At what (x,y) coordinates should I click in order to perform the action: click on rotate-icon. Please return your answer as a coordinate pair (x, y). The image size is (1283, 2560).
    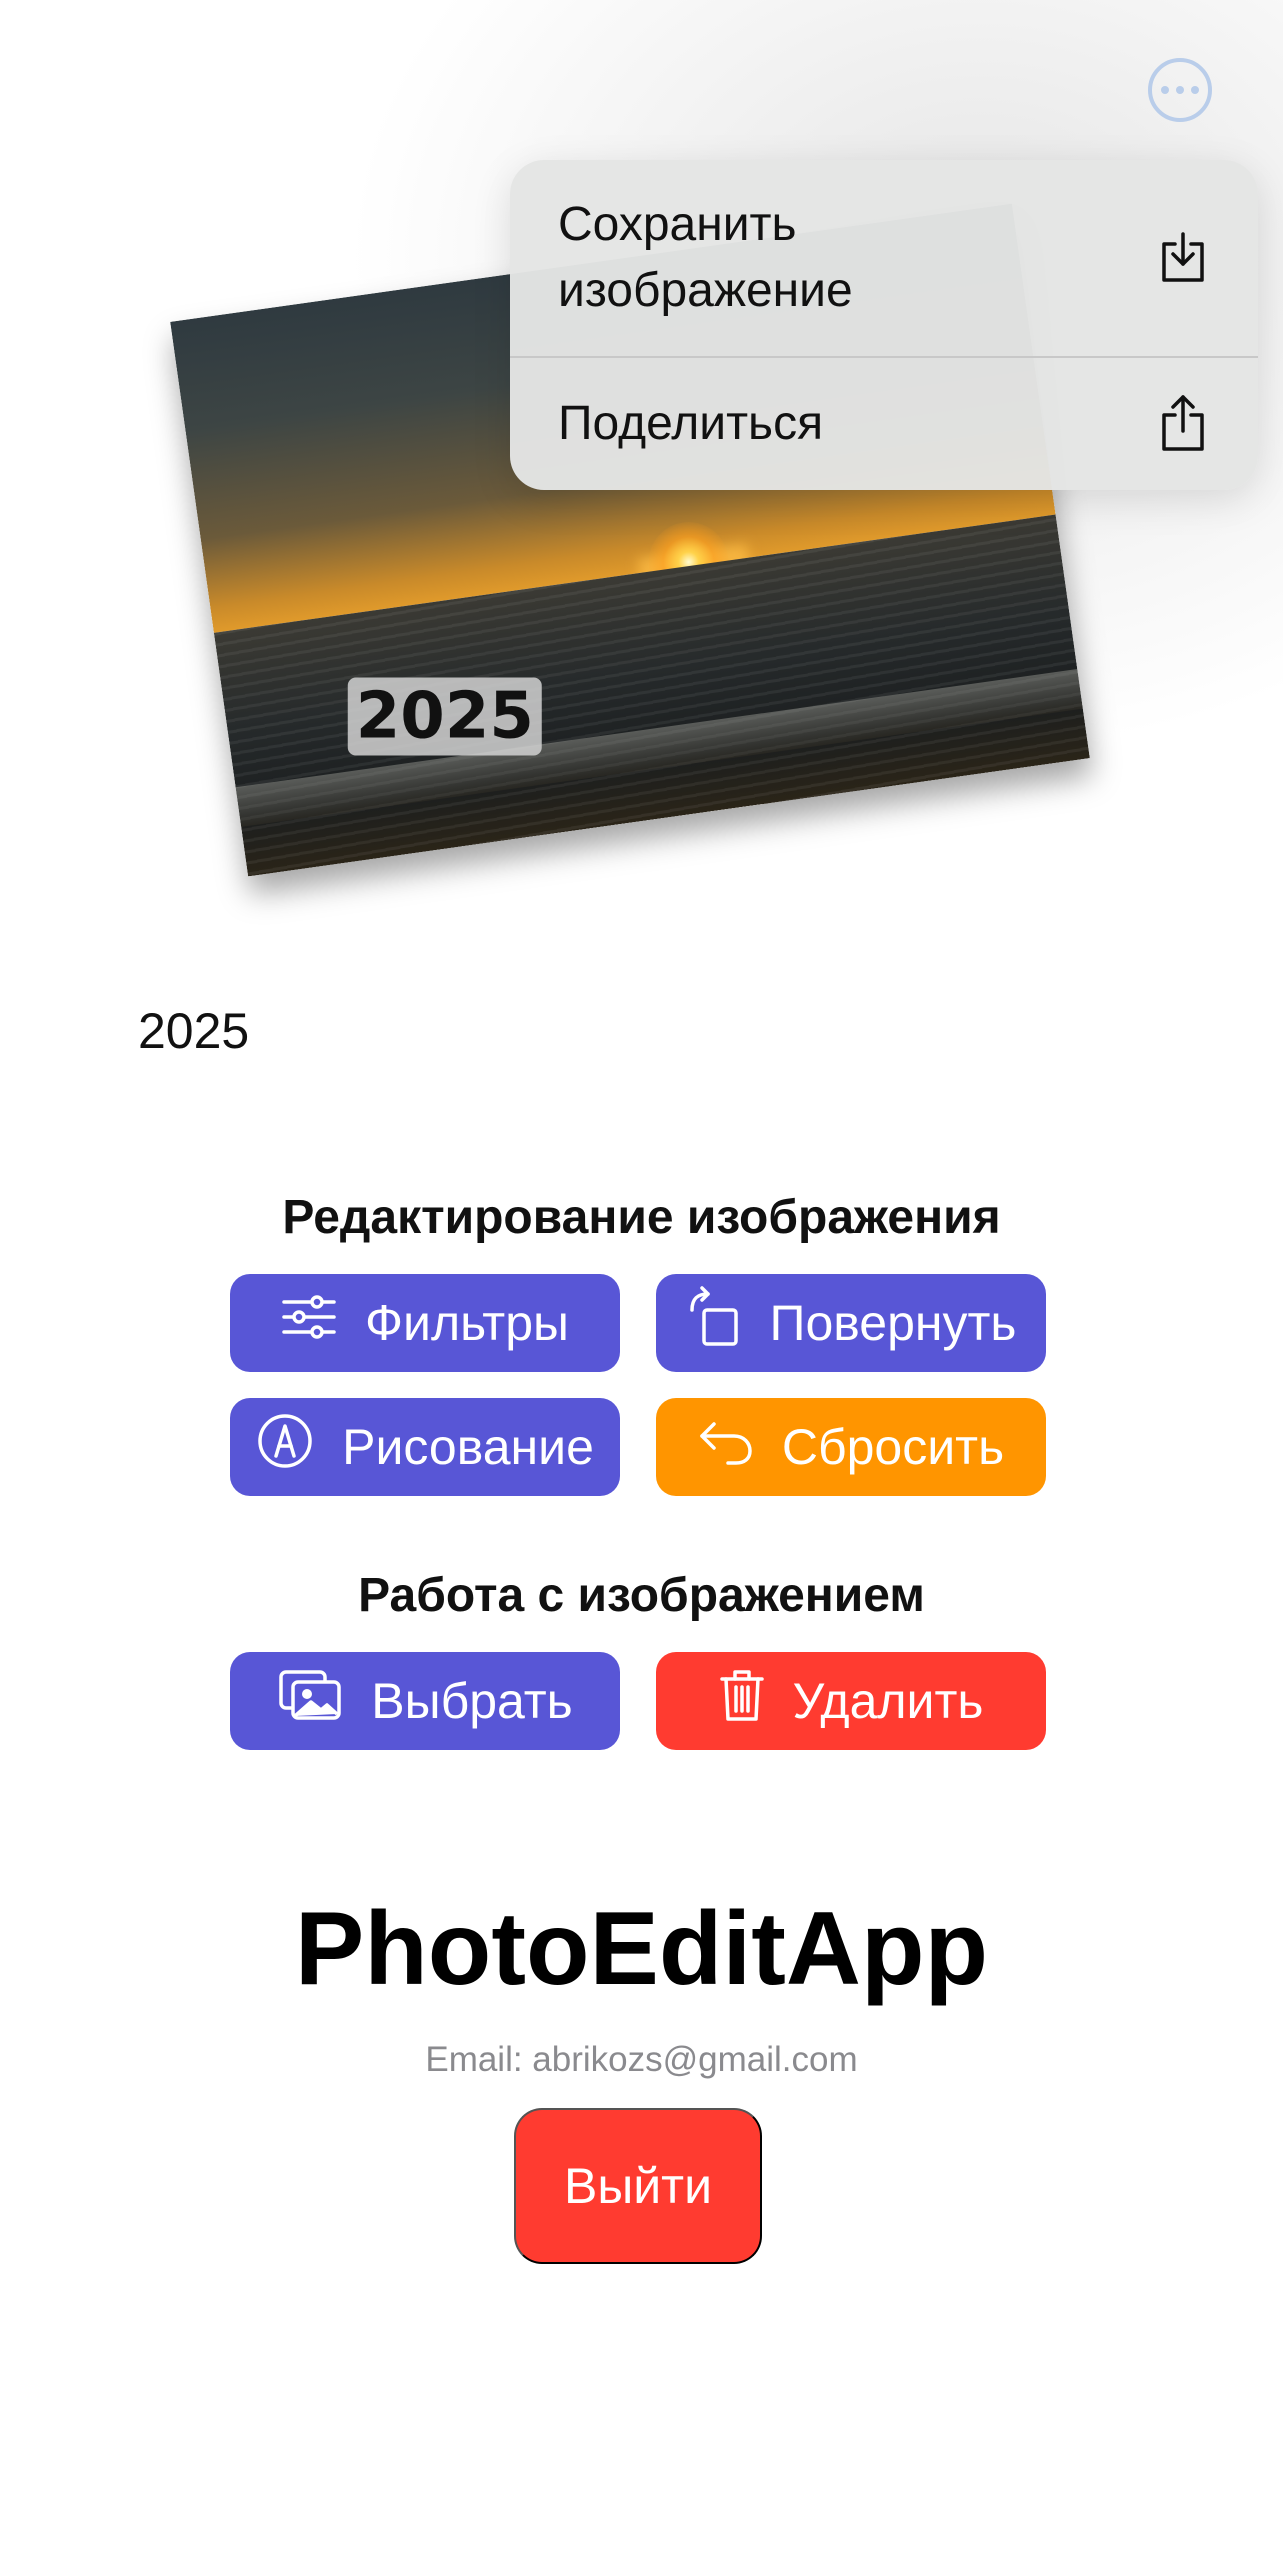
    Looking at the image, I should click on (714, 1323).